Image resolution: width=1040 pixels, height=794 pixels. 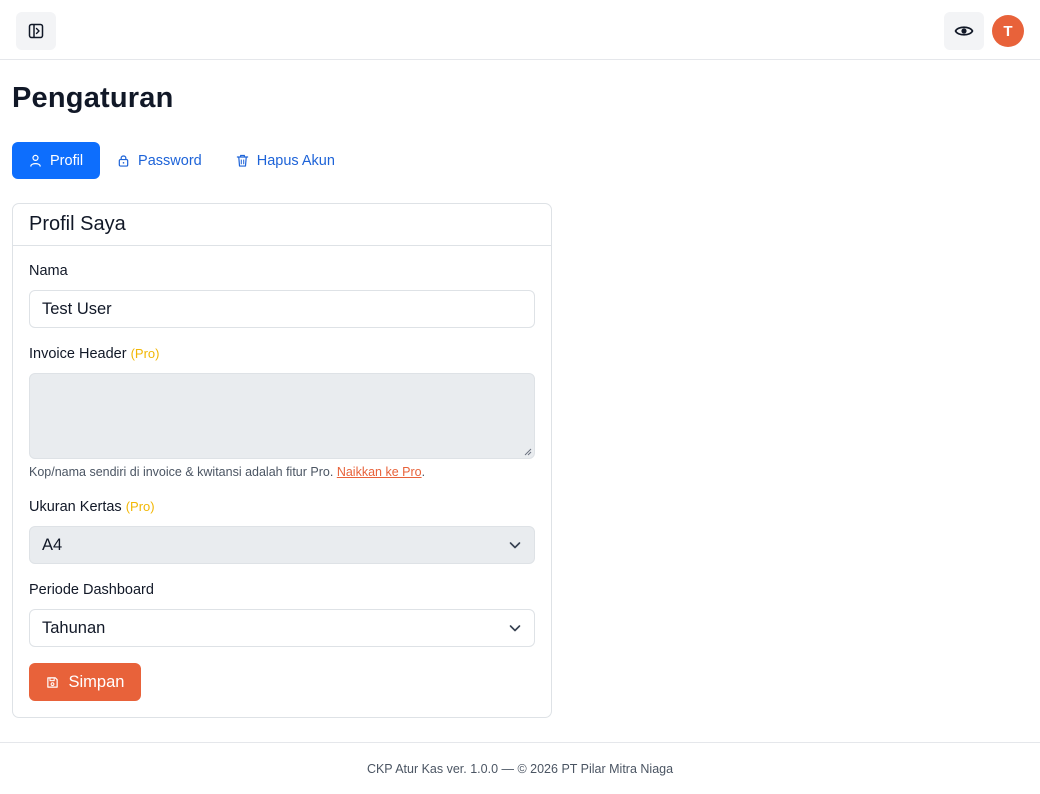 I want to click on sidebar-toggle-button, so click(x=36, y=31).